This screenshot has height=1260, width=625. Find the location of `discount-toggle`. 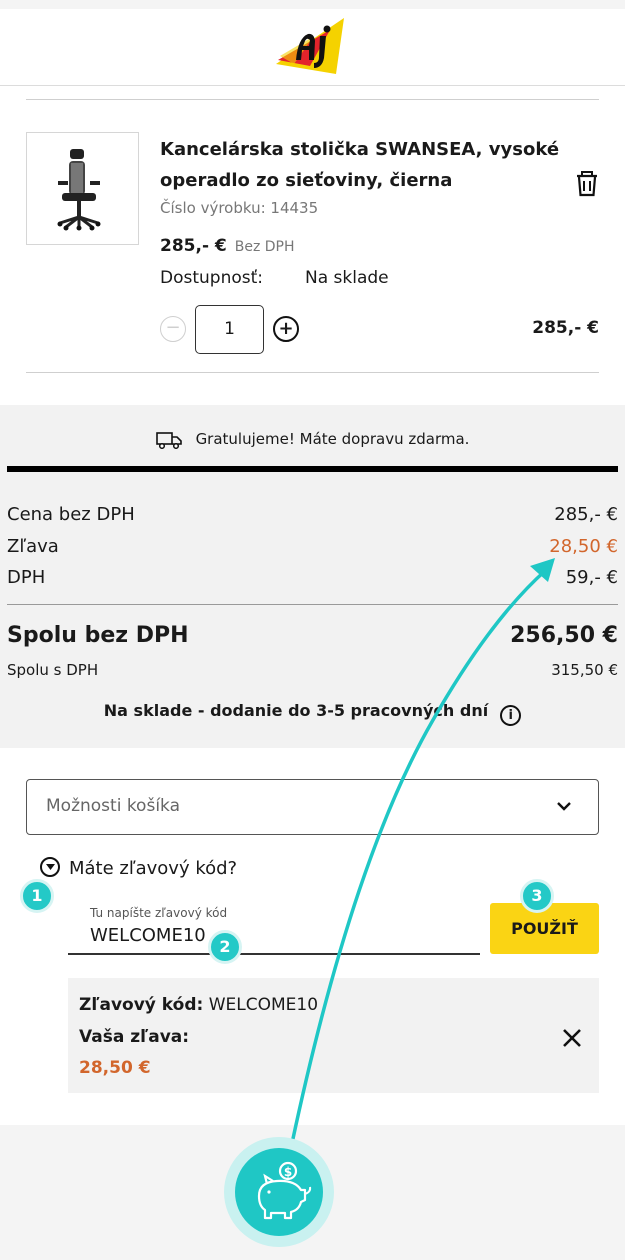

discount-toggle is located at coordinates (50, 867).